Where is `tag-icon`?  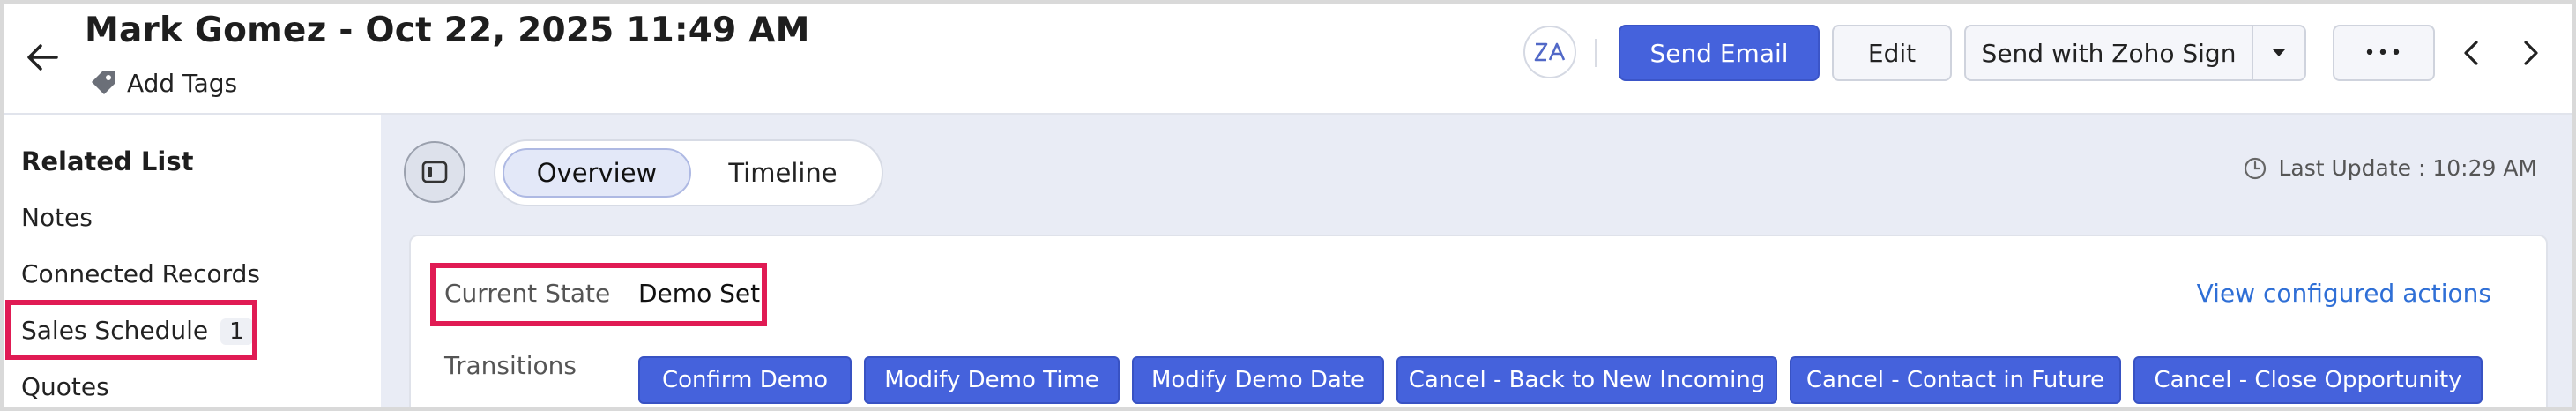 tag-icon is located at coordinates (104, 82).